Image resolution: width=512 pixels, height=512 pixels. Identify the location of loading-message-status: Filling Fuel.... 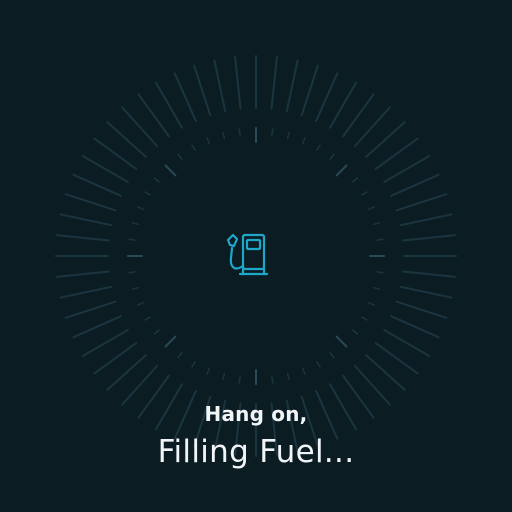
(256, 452).